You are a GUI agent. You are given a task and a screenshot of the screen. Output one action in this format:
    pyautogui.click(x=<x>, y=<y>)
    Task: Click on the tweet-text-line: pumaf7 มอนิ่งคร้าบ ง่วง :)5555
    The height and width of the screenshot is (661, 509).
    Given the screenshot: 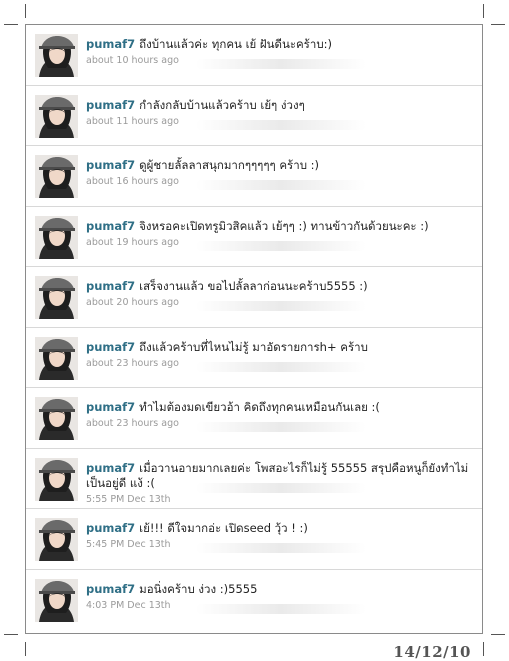 What is the action you would take?
    pyautogui.click(x=280, y=589)
    